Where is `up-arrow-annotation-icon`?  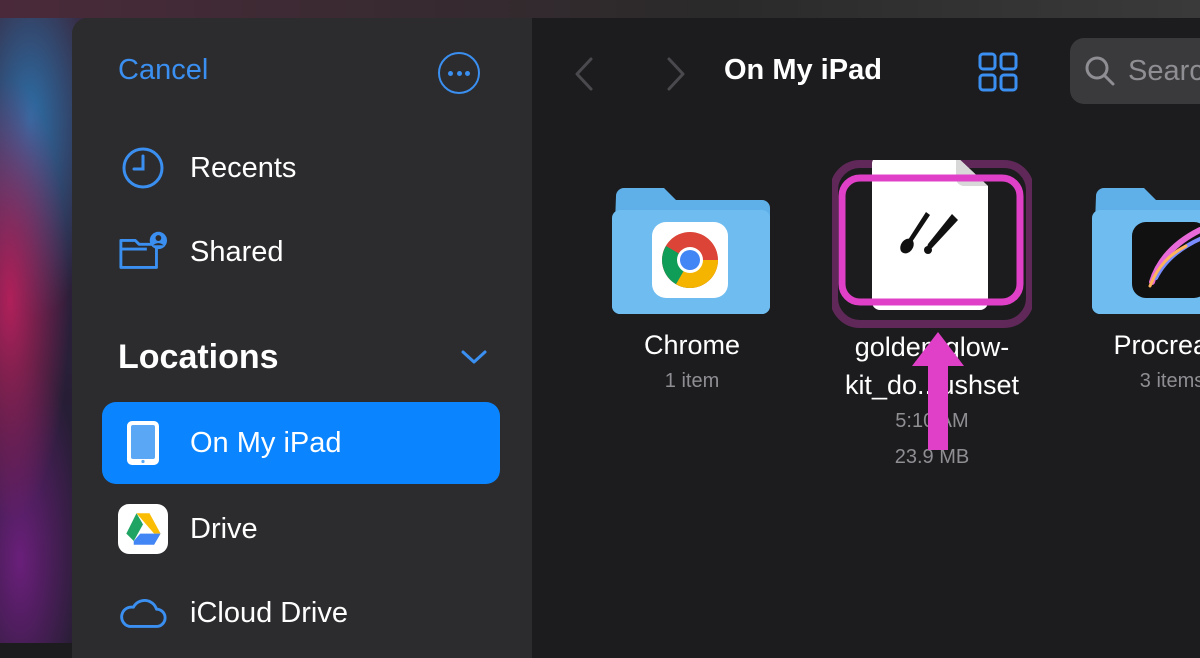
up-arrow-annotation-icon is located at coordinates (938, 393).